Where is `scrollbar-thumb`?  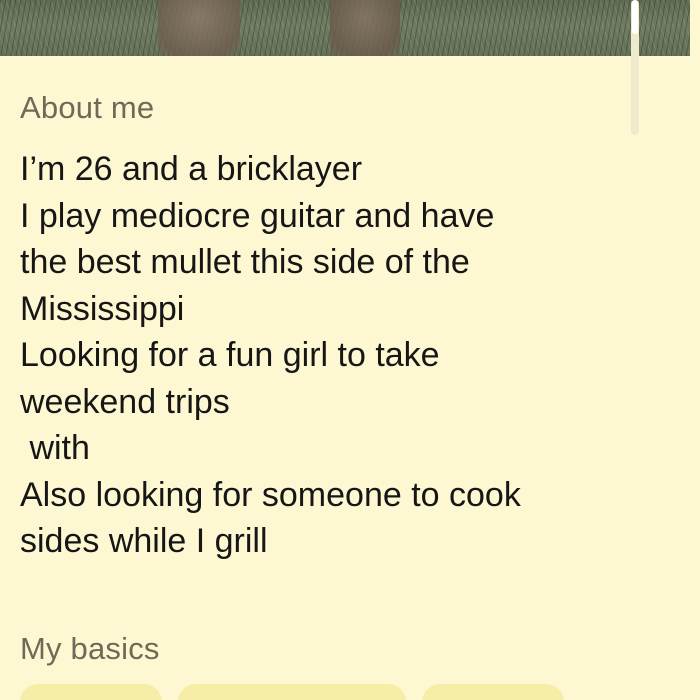 scrollbar-thumb is located at coordinates (635, 17).